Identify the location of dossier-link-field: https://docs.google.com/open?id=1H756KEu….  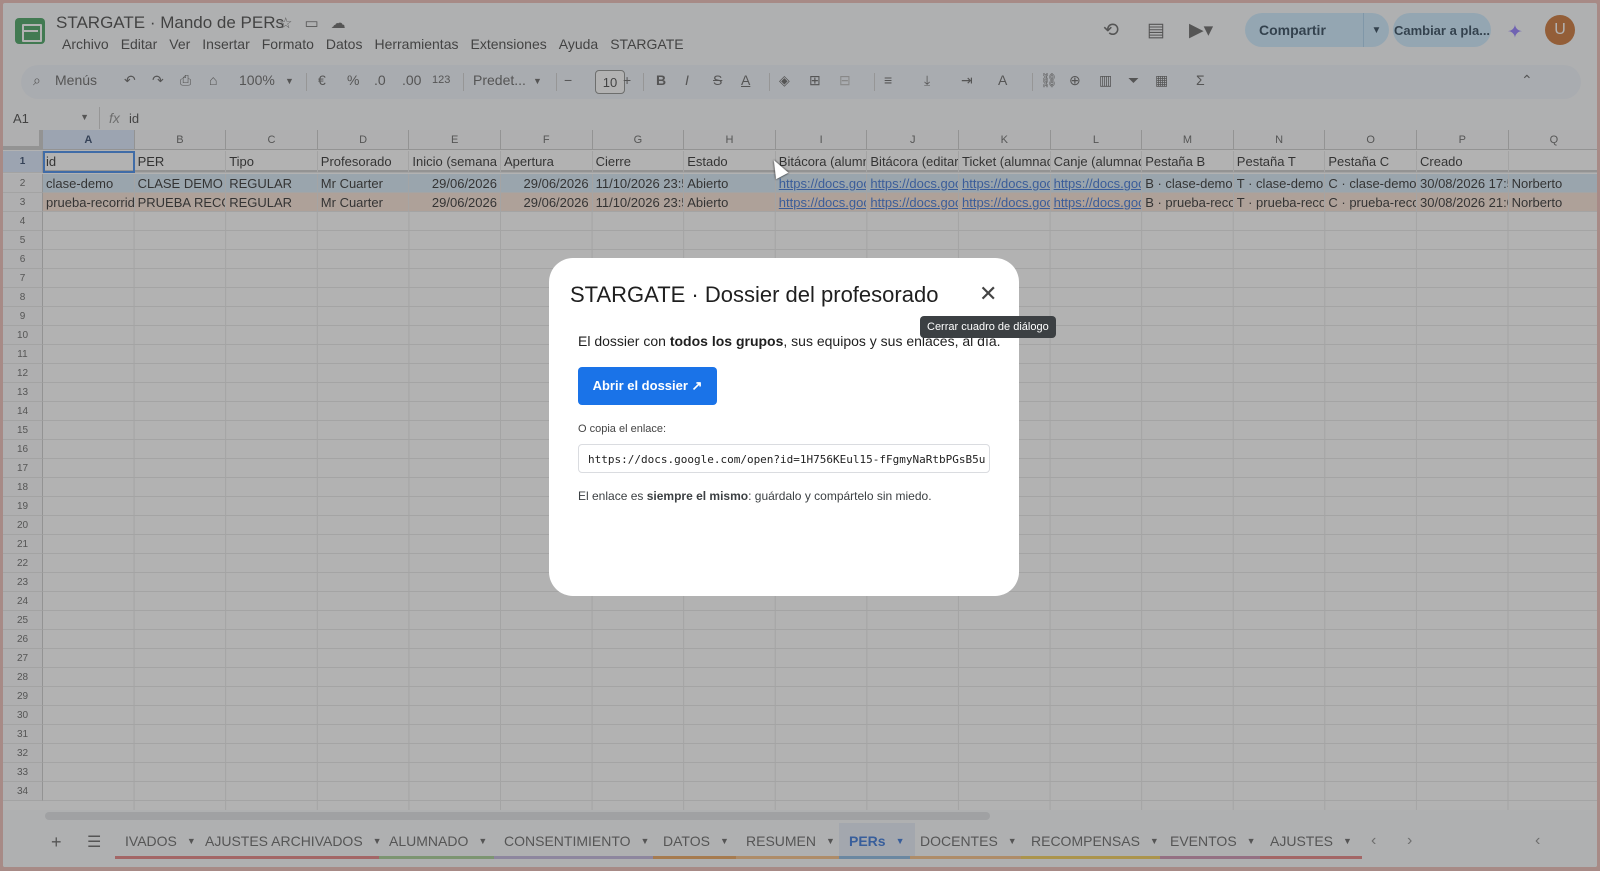
(784, 458).